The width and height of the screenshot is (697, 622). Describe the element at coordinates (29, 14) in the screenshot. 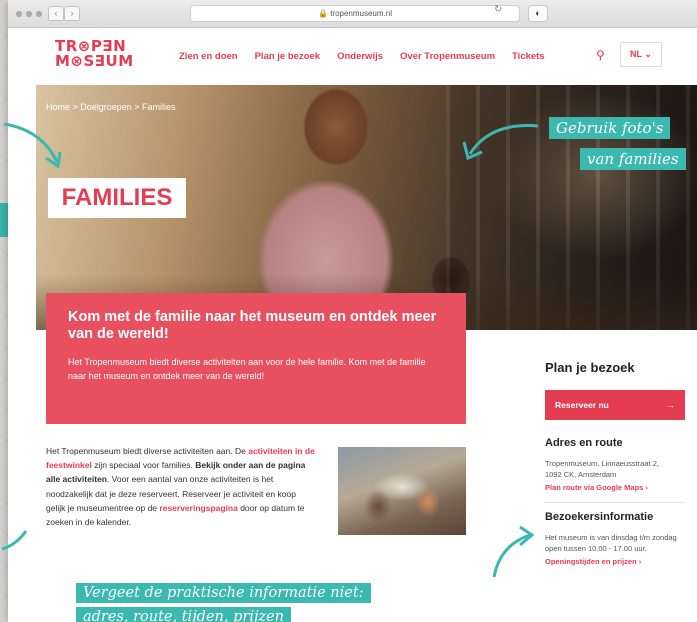

I see `window-minimize-dot` at that location.